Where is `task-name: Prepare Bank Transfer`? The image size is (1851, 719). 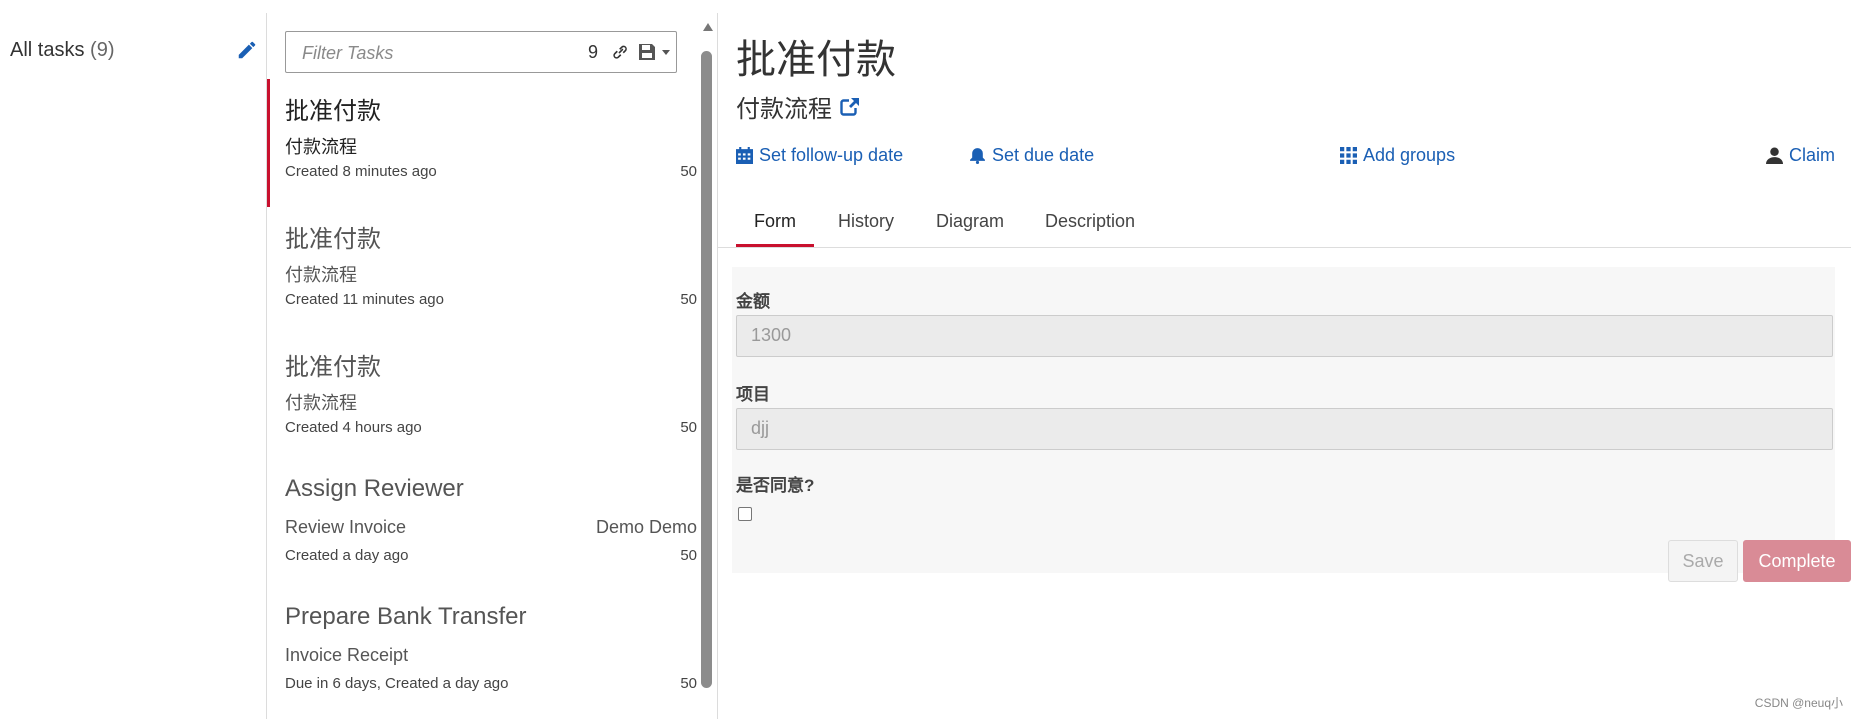 task-name: Prepare Bank Transfer is located at coordinates (406, 616).